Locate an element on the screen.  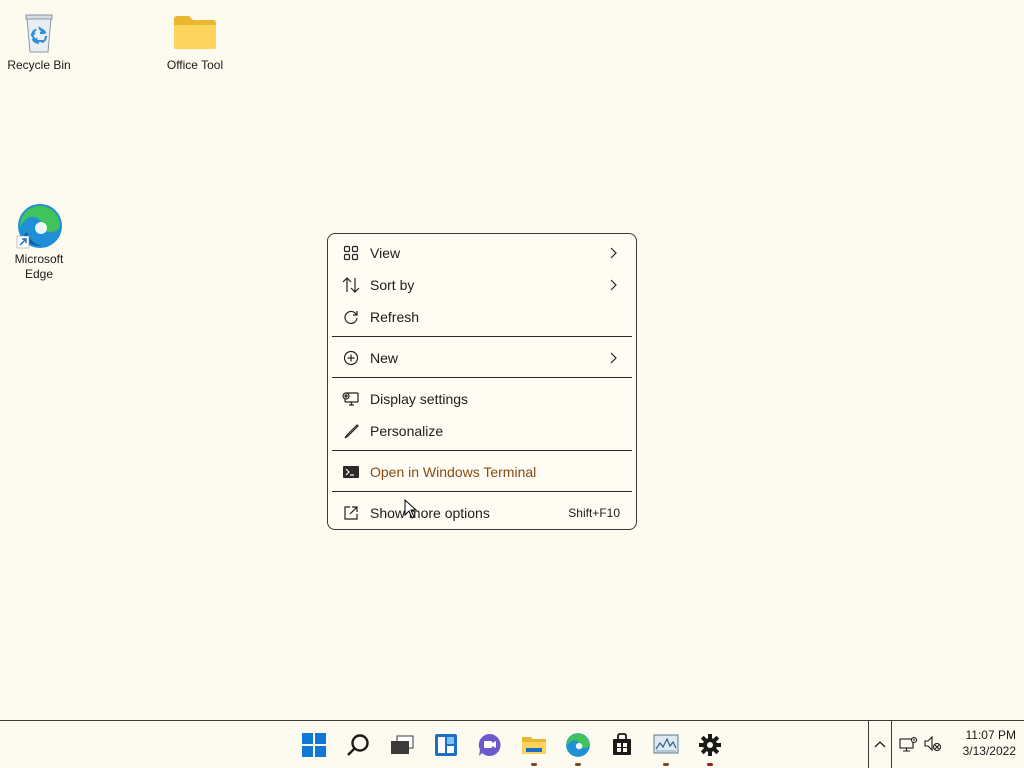
desktop-icon-label: Recycle Bin is located at coordinates (39, 65).